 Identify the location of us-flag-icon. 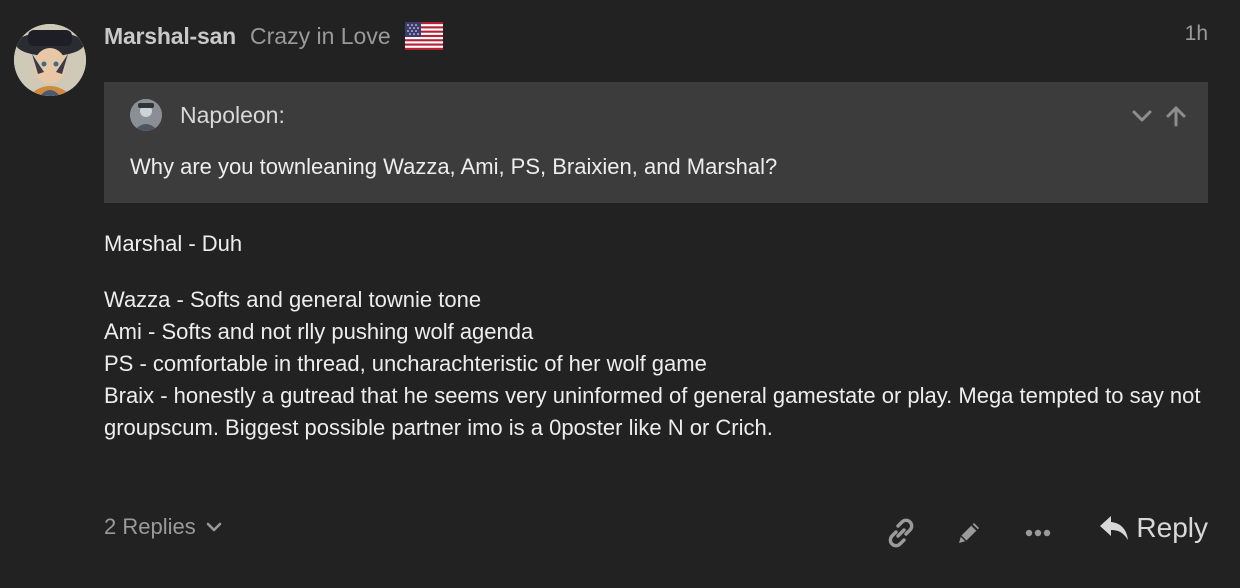
(423, 36).